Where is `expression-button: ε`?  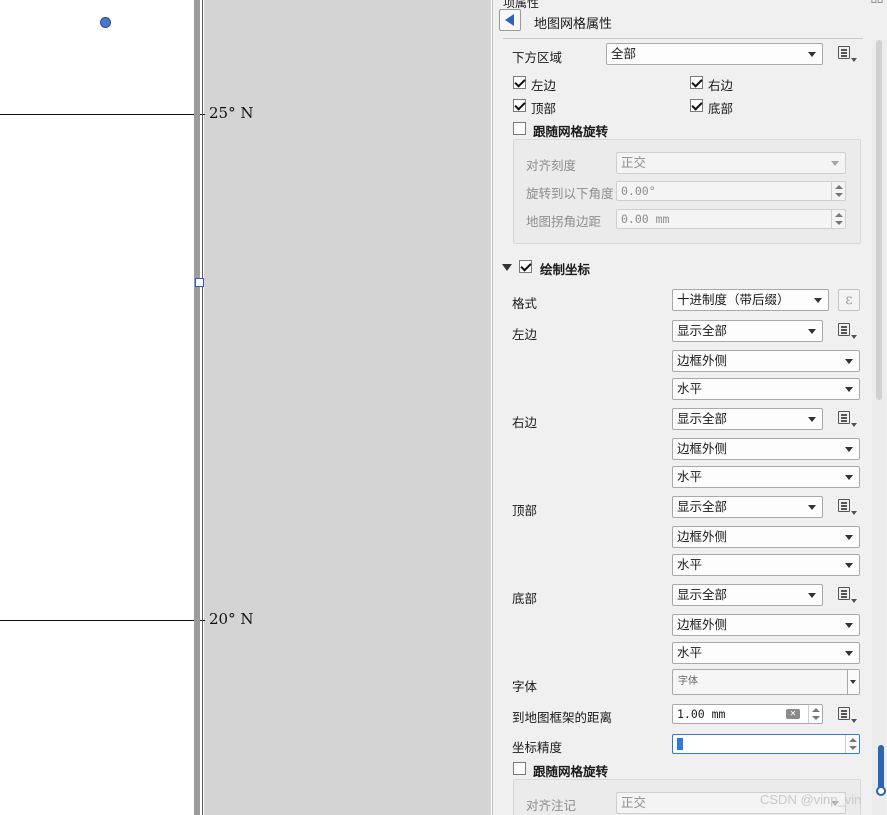 expression-button: ε is located at coordinates (849, 300).